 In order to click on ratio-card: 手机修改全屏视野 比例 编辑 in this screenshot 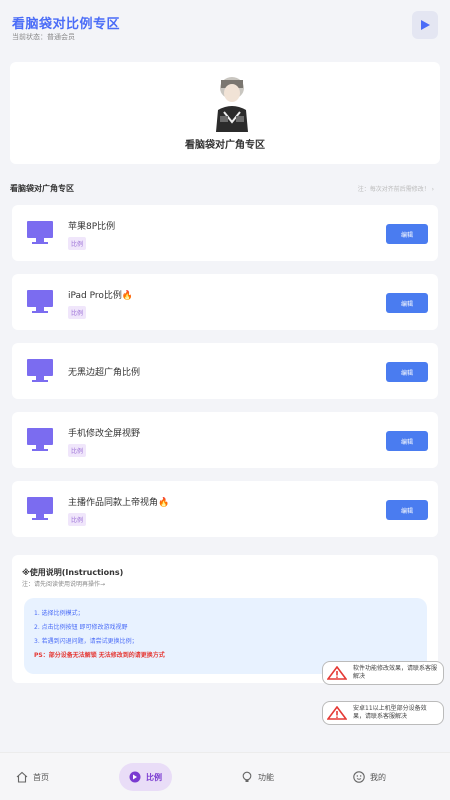, I will do `click(225, 440)`.